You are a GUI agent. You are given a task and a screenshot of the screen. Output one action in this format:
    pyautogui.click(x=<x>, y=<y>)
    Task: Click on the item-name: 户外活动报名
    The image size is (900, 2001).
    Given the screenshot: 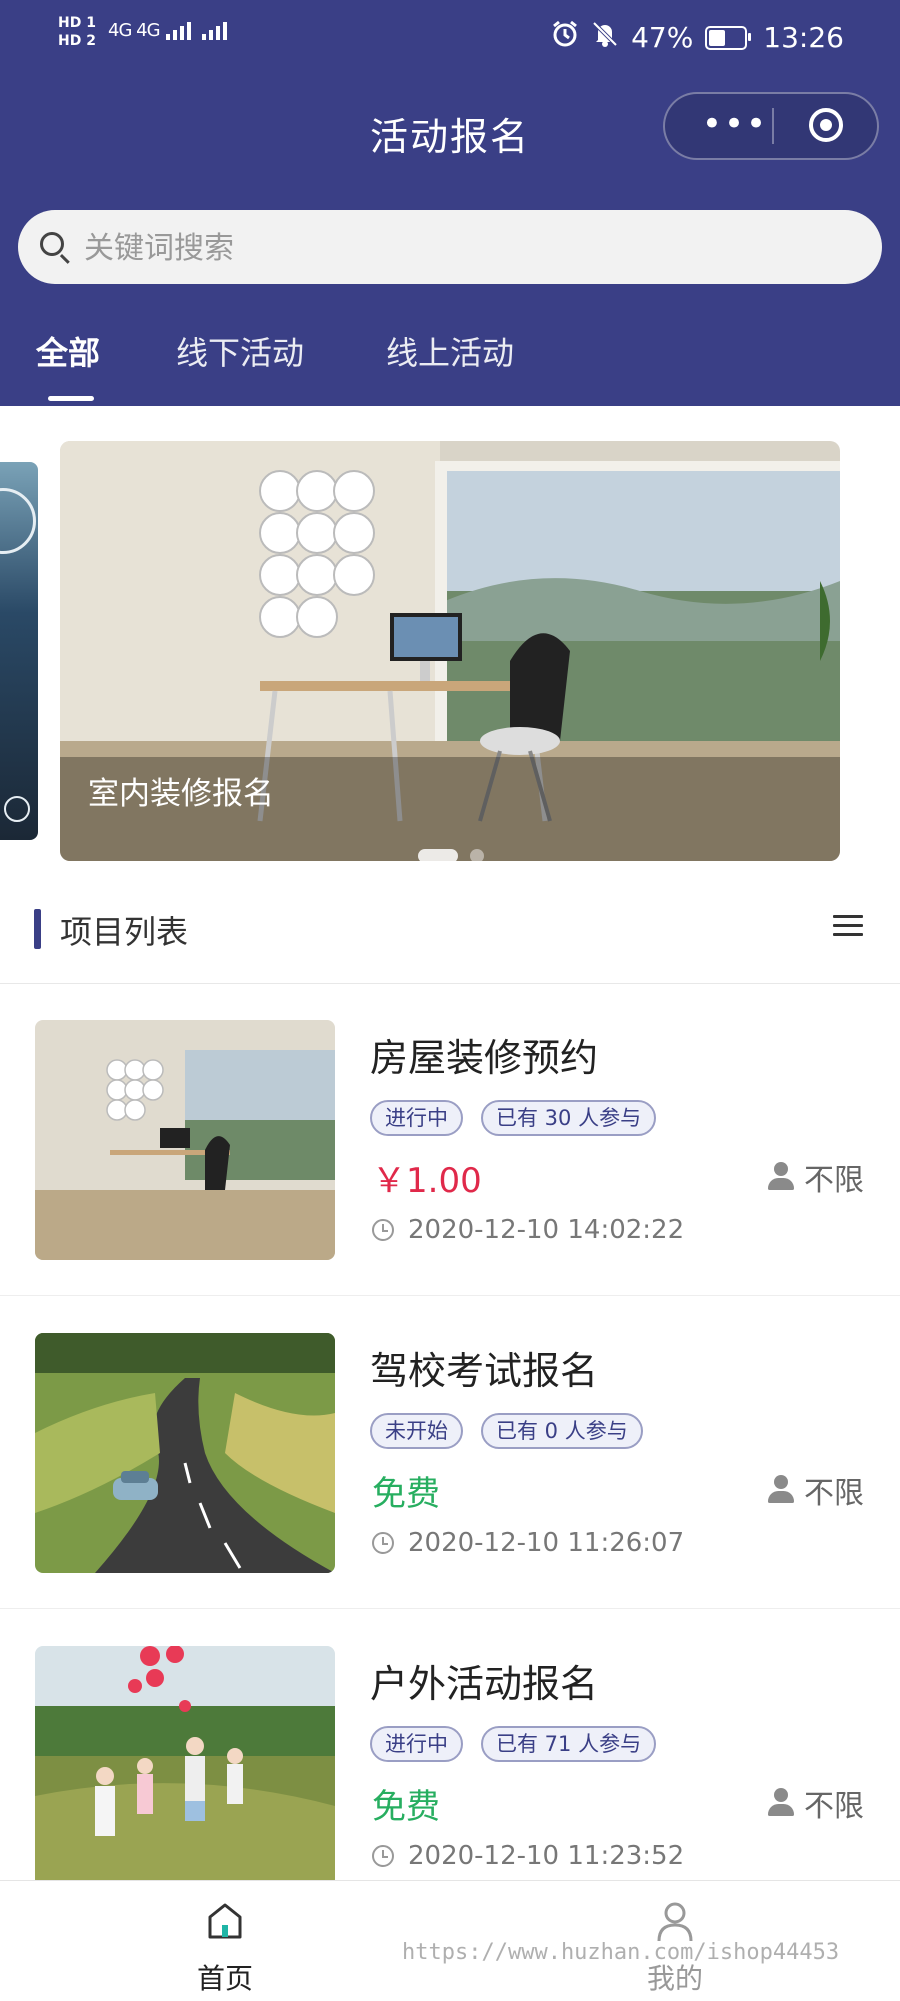 What is the action you would take?
    pyautogui.click(x=484, y=1684)
    